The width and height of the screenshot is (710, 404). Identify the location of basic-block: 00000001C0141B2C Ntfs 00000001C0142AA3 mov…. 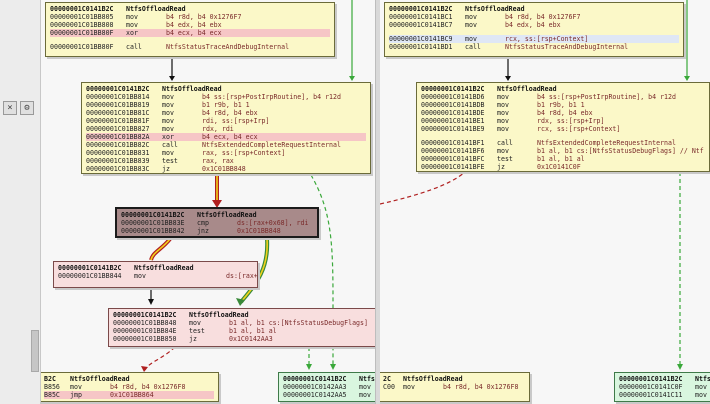
(326, 387).